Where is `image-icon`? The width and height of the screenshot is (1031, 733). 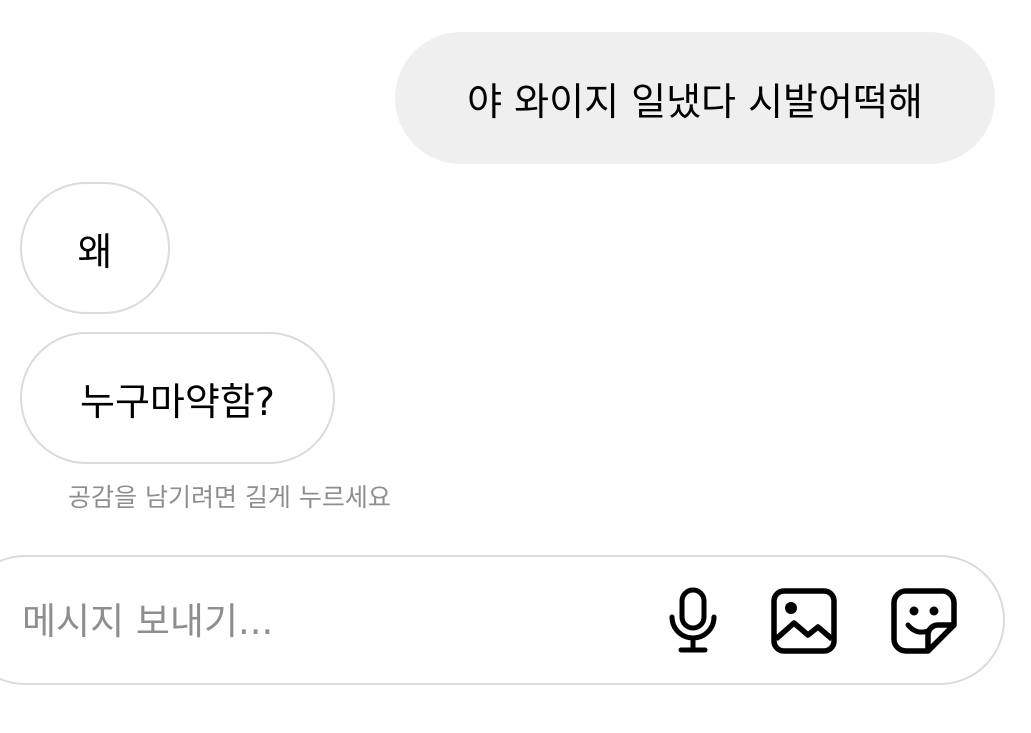 image-icon is located at coordinates (804, 621).